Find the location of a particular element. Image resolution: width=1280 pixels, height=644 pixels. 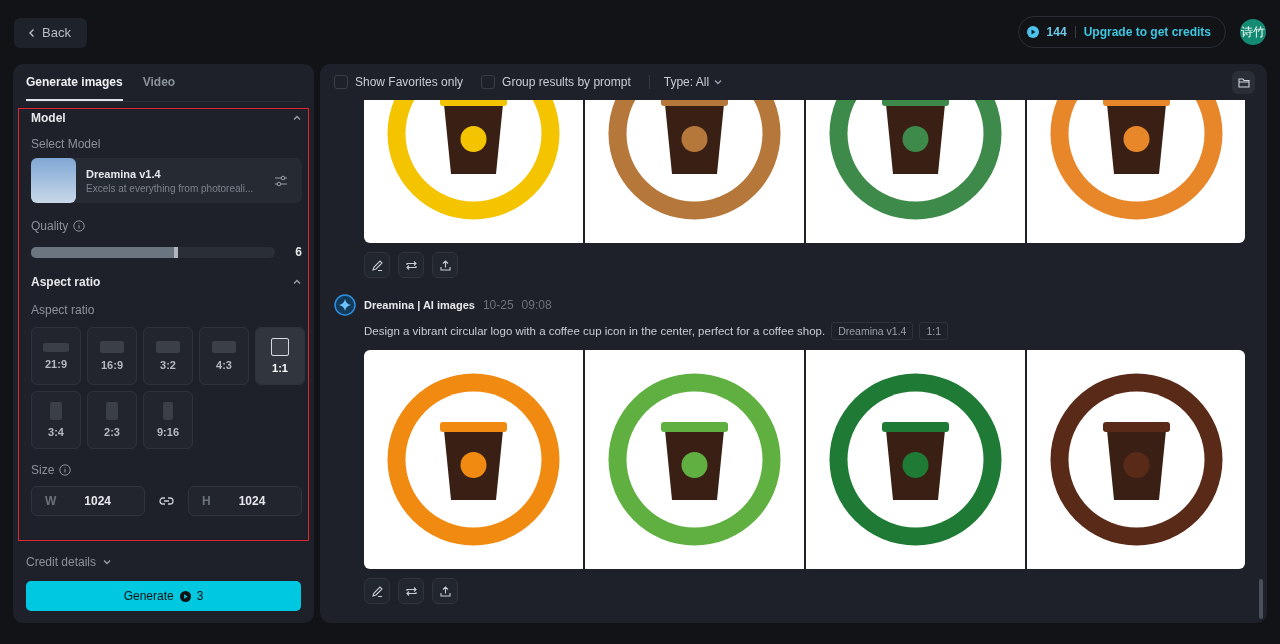

width-label: W is located at coordinates (51, 501).